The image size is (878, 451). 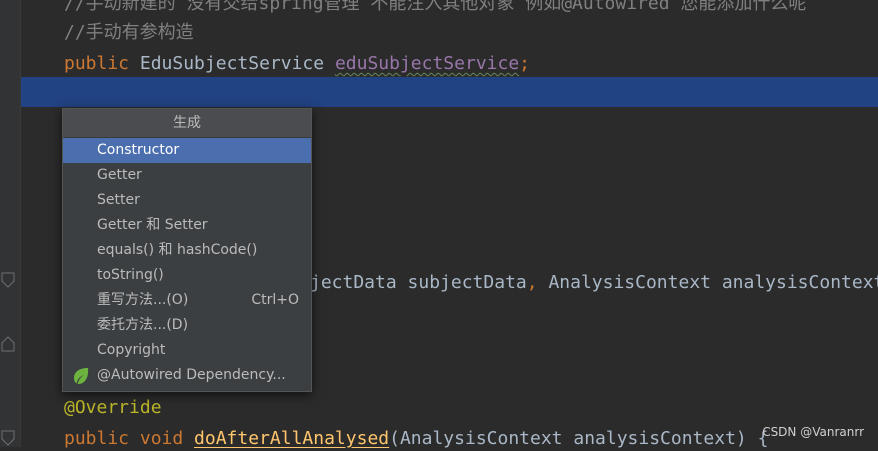 What do you see at coordinates (275, 300) in the screenshot?
I see `menu-item-shortcut: Ctrl+O` at bounding box center [275, 300].